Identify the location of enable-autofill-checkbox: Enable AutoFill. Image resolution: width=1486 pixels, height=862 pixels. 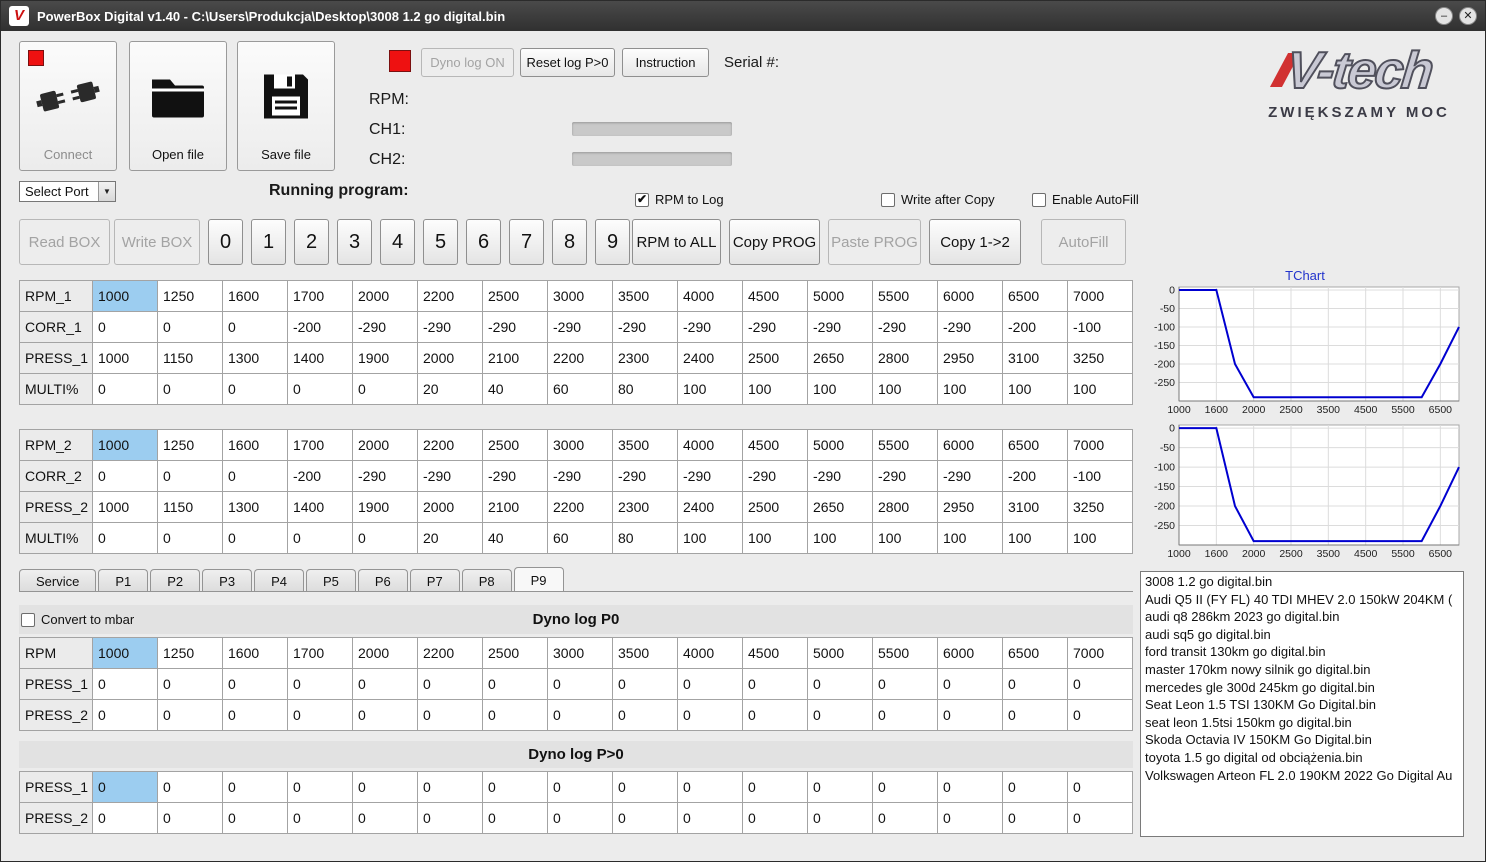
(1085, 199).